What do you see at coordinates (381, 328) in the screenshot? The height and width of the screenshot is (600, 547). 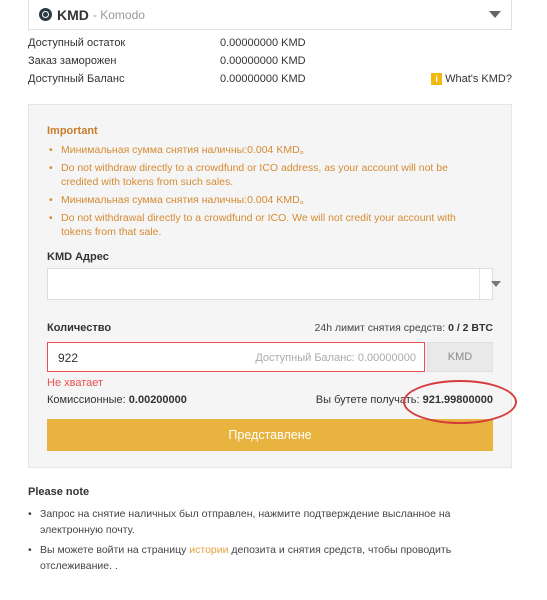 I see `limit-prefix: 24h лимит снятия средств:` at bounding box center [381, 328].